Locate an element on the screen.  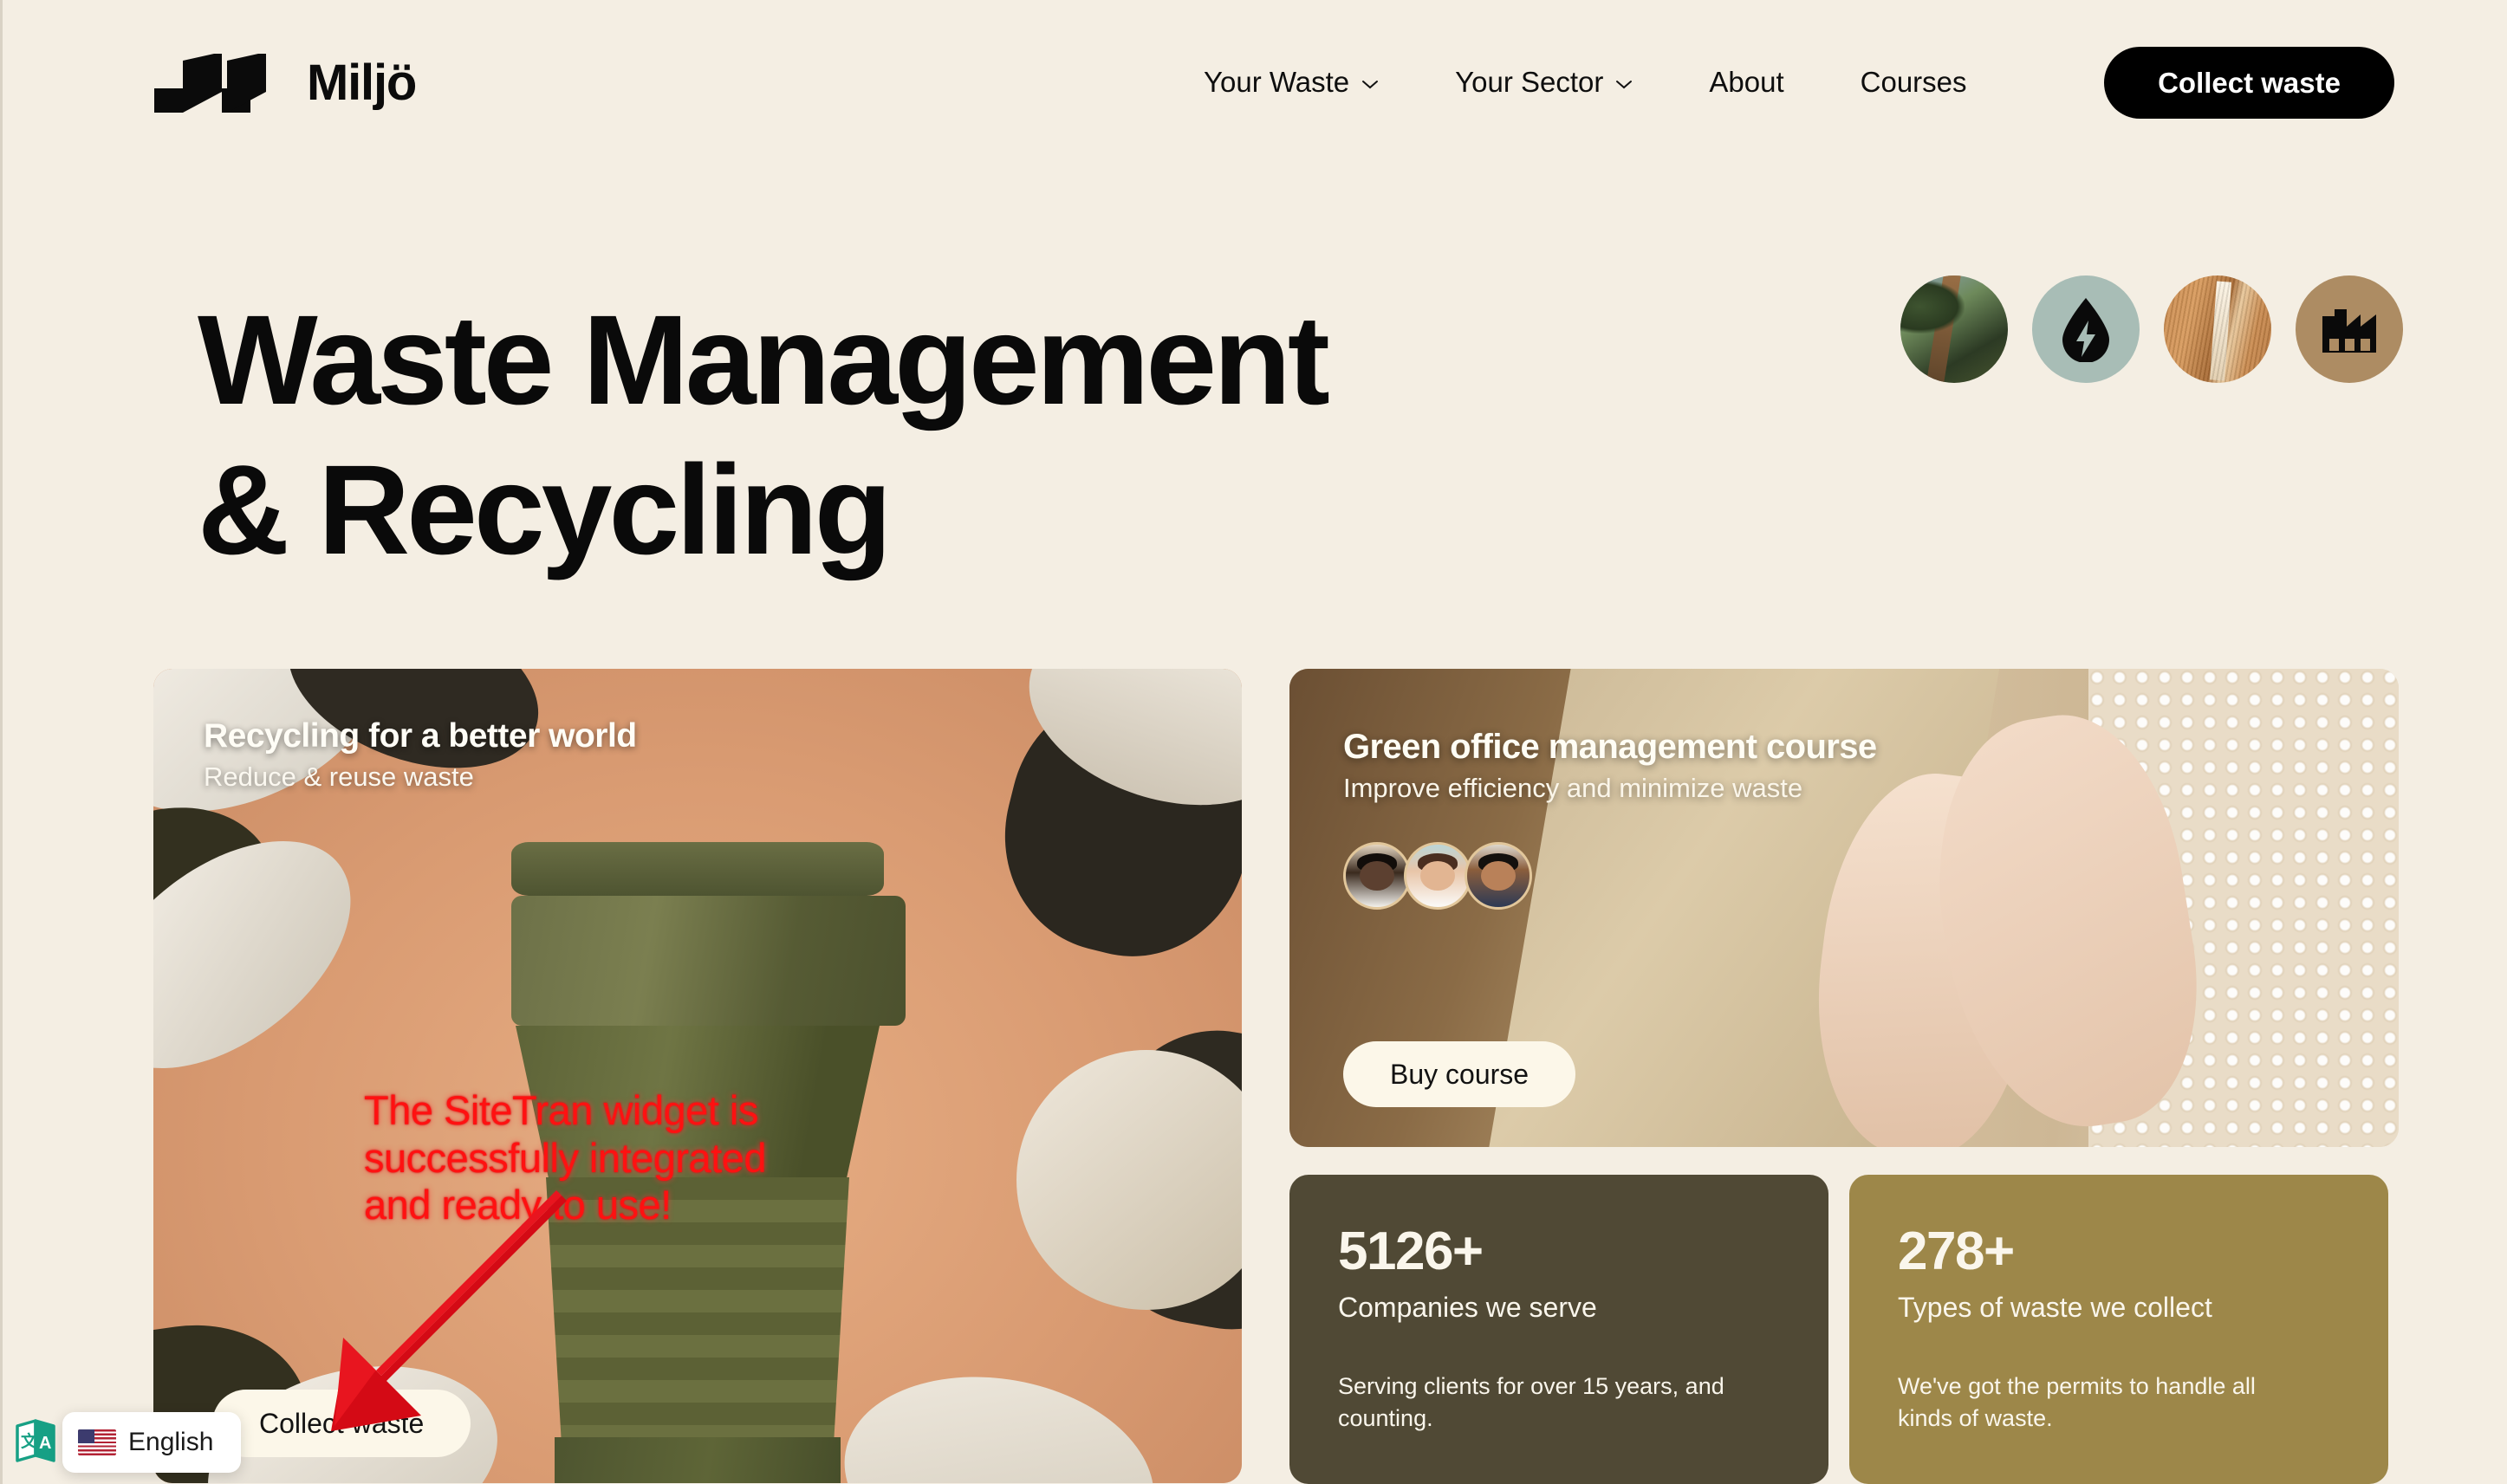
viewport-left-border is located at coordinates (1, 742).